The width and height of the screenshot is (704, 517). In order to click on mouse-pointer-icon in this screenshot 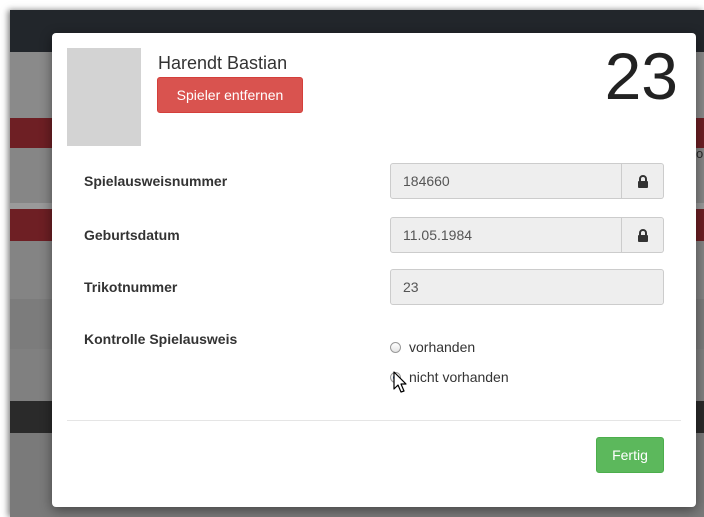, I will do `click(400, 382)`.